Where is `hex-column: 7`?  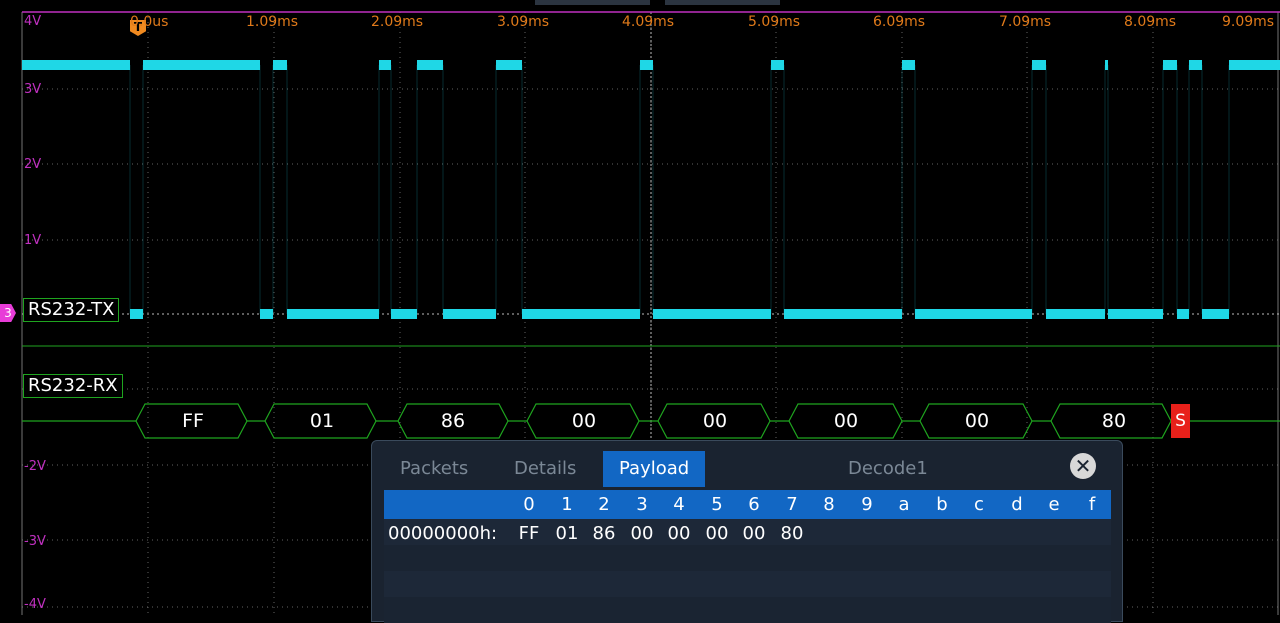
hex-column: 7 is located at coordinates (792, 504).